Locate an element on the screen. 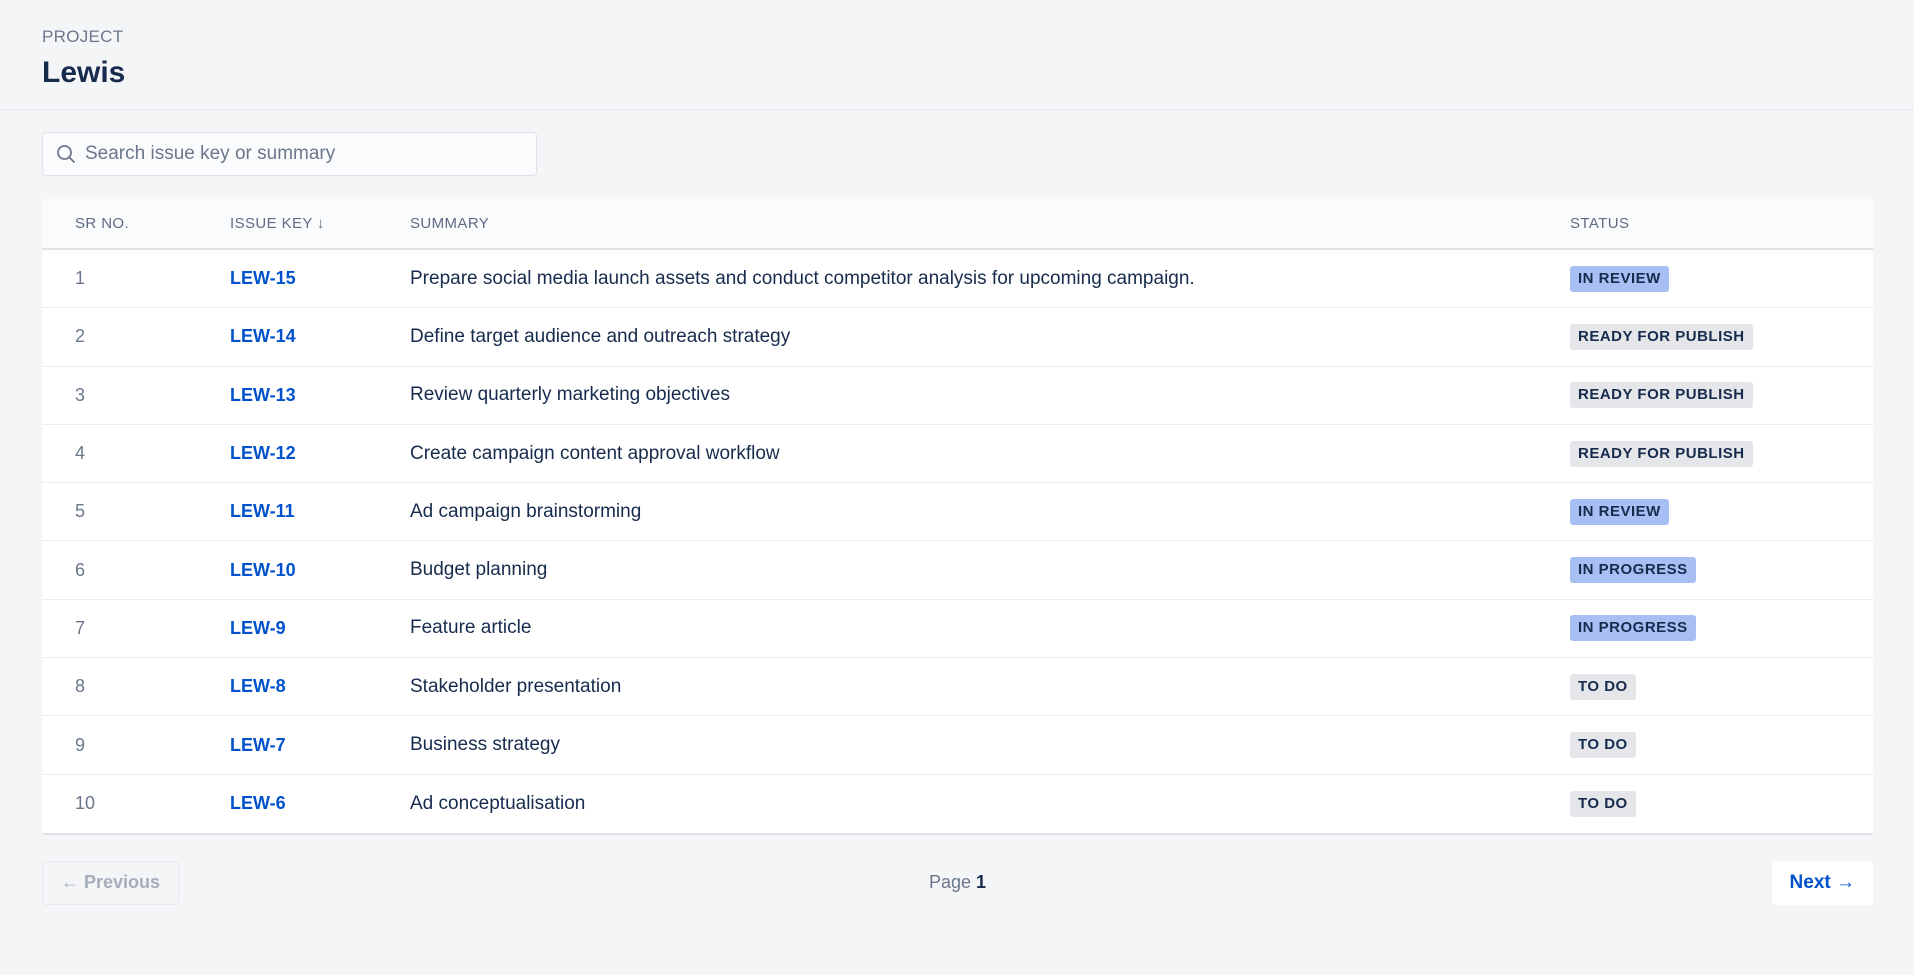 The width and height of the screenshot is (1914, 975). project-eyebrow: PROJECT is located at coordinates (83, 36).